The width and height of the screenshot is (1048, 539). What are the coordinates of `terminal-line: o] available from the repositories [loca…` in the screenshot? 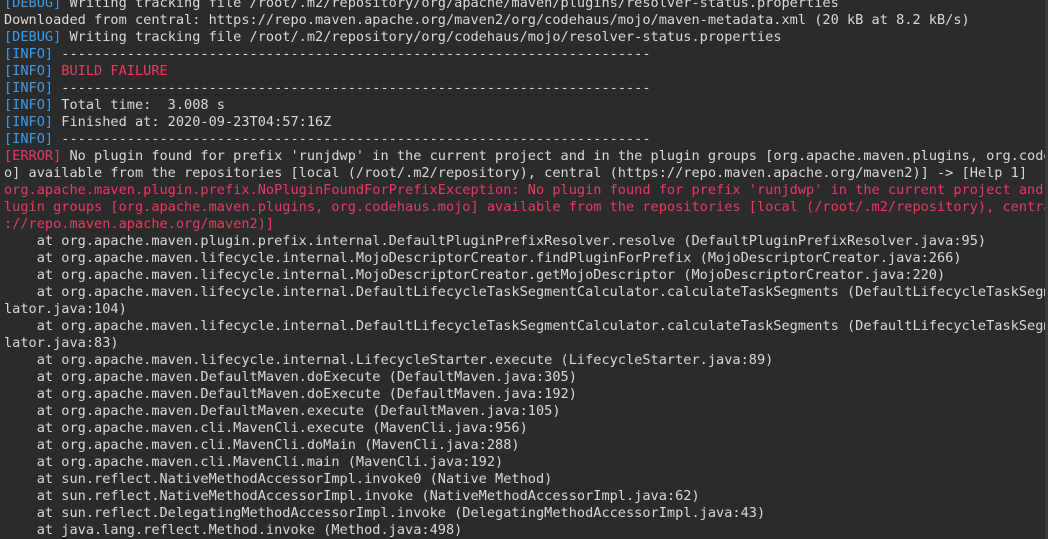 It's located at (526, 173).